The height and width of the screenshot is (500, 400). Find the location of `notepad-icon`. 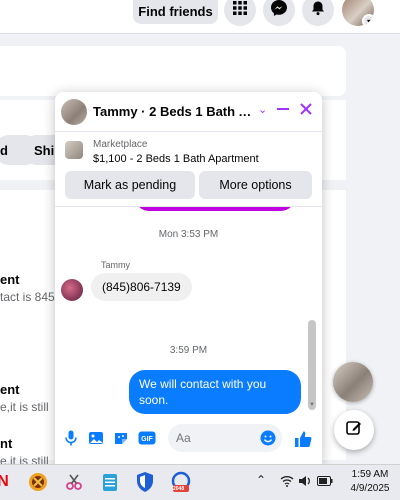

notepad-icon is located at coordinates (110, 482).